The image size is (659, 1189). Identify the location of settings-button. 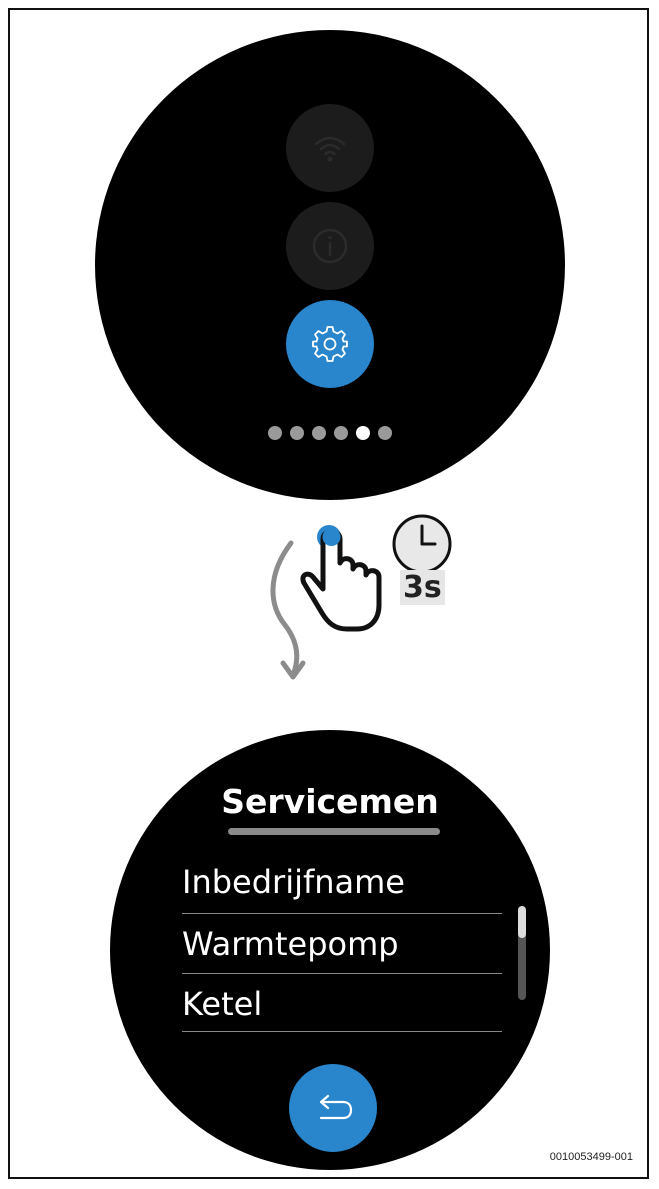
(330, 344).